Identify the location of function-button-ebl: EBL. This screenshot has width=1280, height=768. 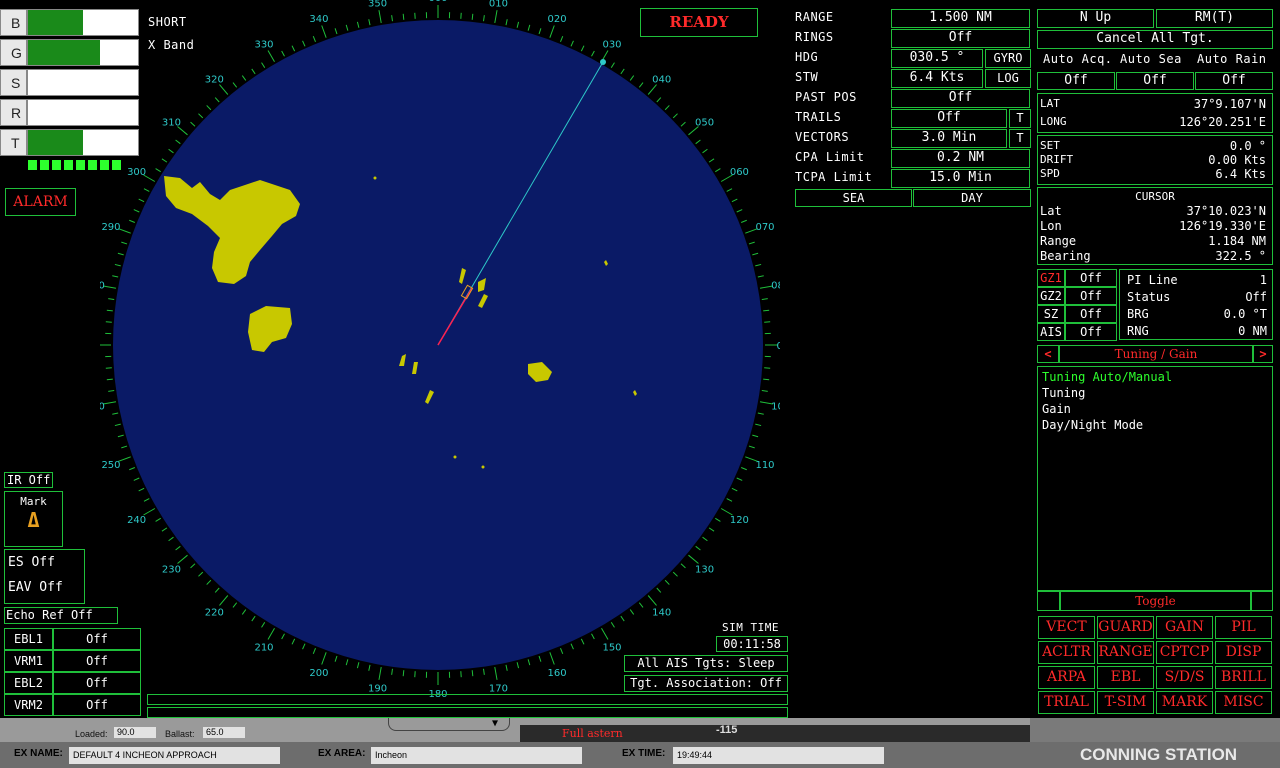
(1125, 677).